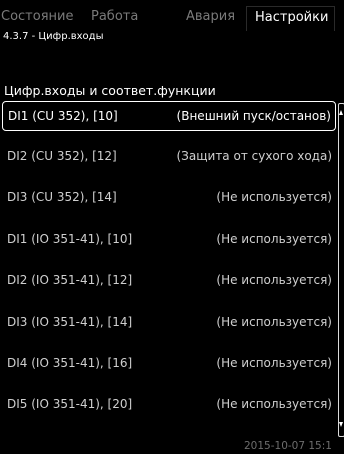 The height and width of the screenshot is (454, 344). I want to click on tab-operation: Работа, so click(114, 17).